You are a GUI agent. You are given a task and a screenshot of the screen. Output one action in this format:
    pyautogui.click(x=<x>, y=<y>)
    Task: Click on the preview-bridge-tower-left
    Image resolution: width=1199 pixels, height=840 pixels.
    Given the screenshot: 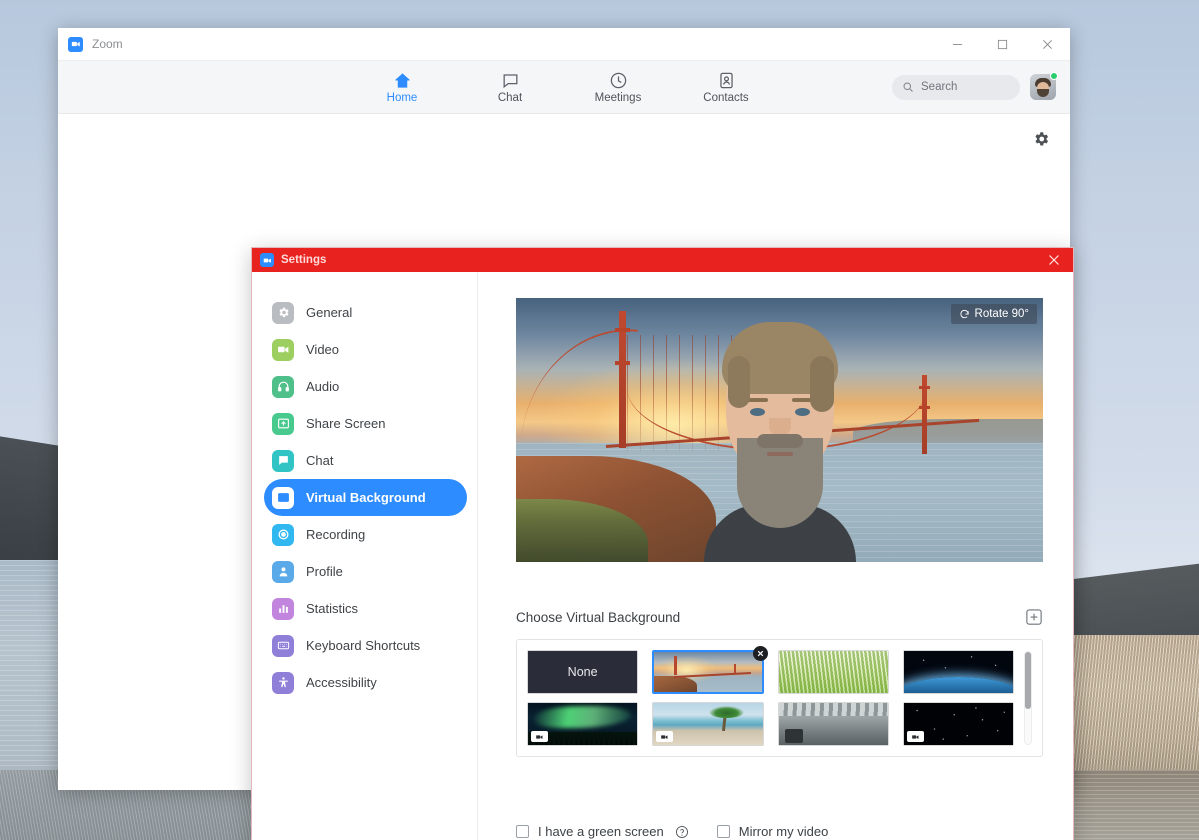 What is the action you would take?
    pyautogui.click(x=622, y=380)
    